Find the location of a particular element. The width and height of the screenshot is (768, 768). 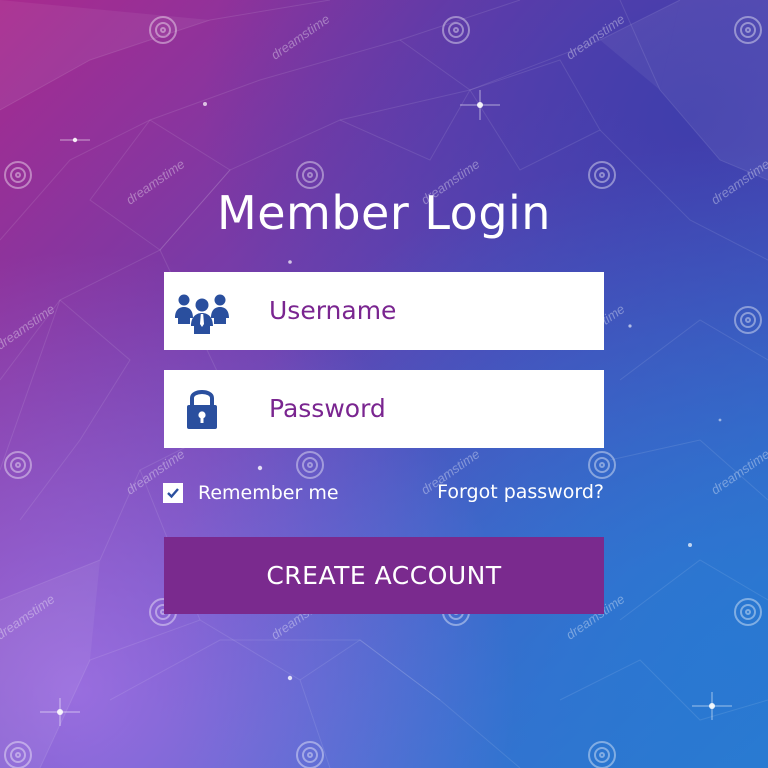

username-placeholder: Username is located at coordinates (333, 310).